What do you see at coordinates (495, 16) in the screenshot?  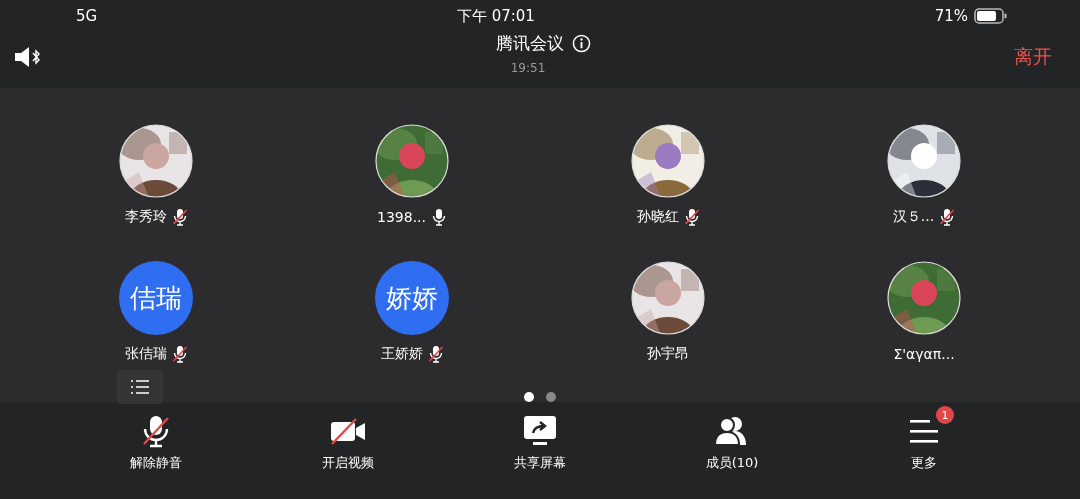 I see `clock: 下午 07:01` at bounding box center [495, 16].